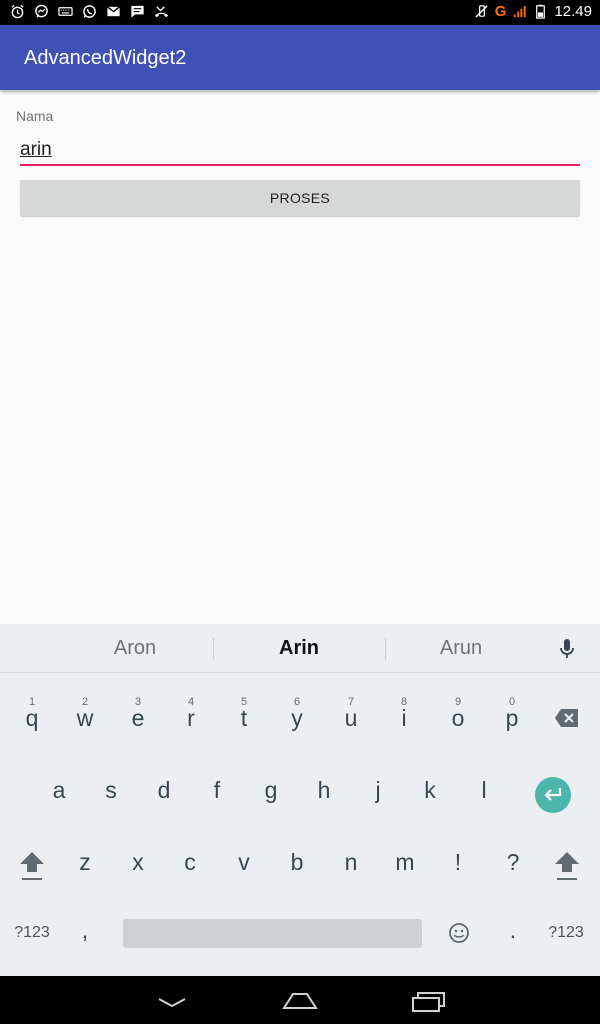 This screenshot has height=1024, width=600. Describe the element at coordinates (405, 862) in the screenshot. I see `key-m: m` at that location.